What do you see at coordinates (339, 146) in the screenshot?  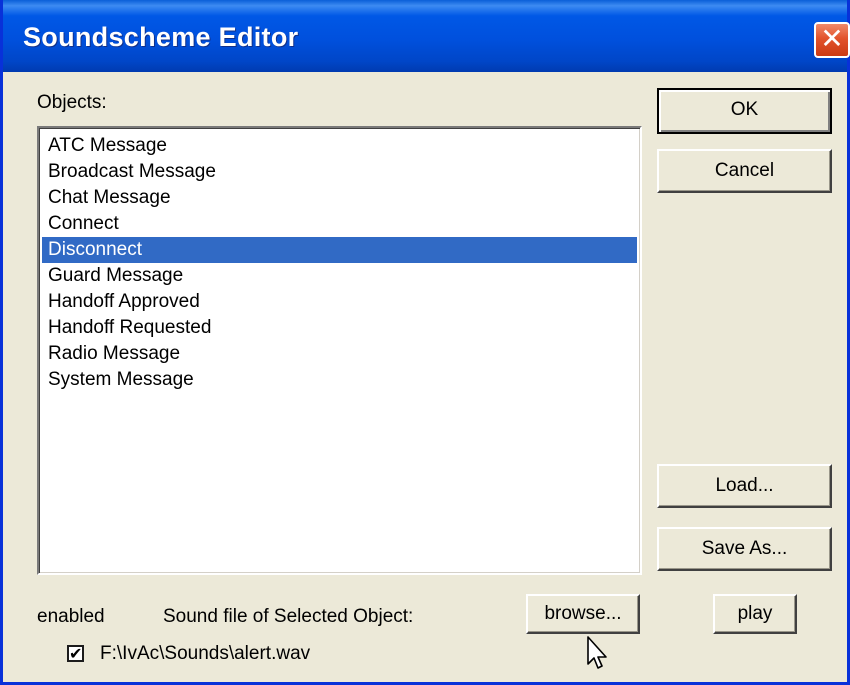 I see `list-item-atc-message: ATC Message` at bounding box center [339, 146].